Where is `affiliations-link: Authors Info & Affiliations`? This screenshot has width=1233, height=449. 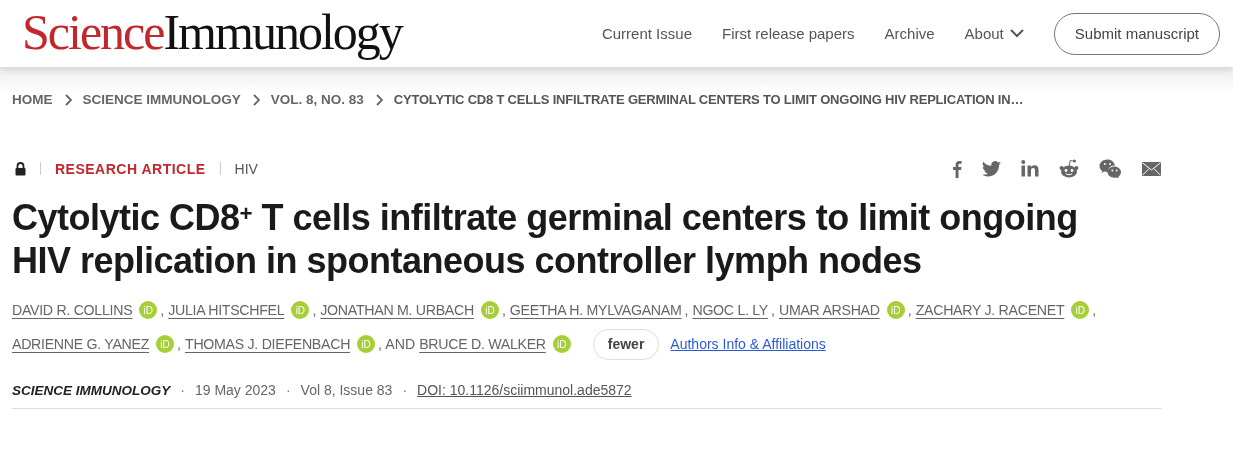 affiliations-link: Authors Info & Affiliations is located at coordinates (748, 344).